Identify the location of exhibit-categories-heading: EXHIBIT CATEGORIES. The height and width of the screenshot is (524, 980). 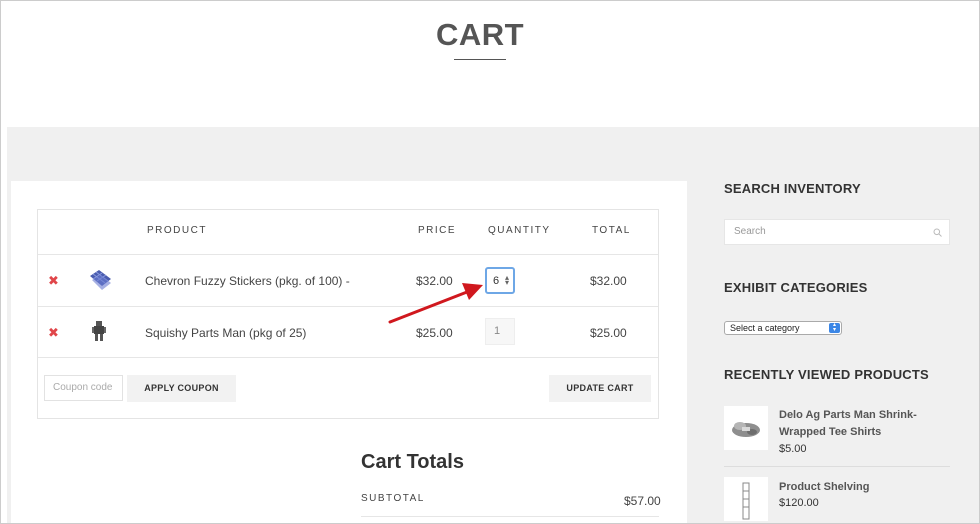
(796, 287).